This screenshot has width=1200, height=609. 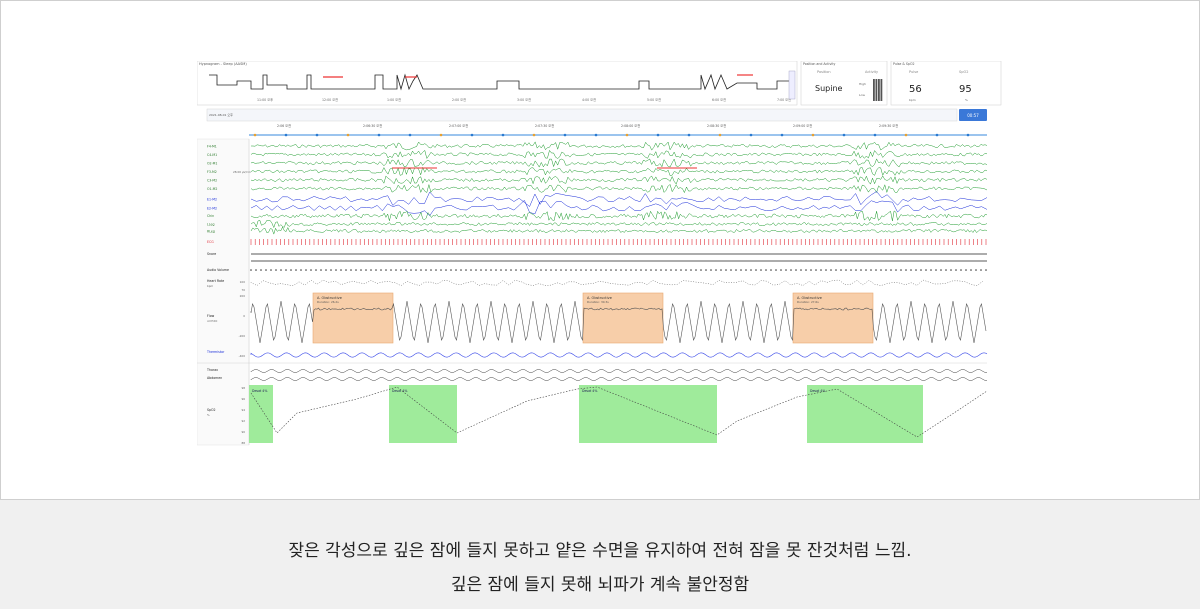 What do you see at coordinates (211, 254) in the screenshot?
I see `snore-label: Snore` at bounding box center [211, 254].